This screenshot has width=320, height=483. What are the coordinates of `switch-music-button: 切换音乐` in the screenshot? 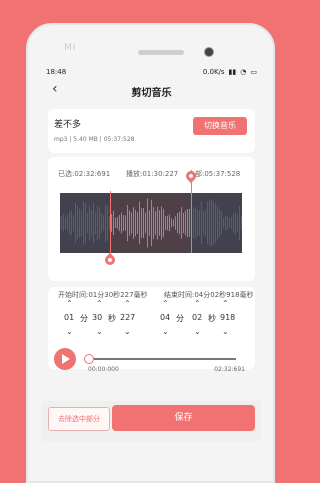 It's located at (220, 126).